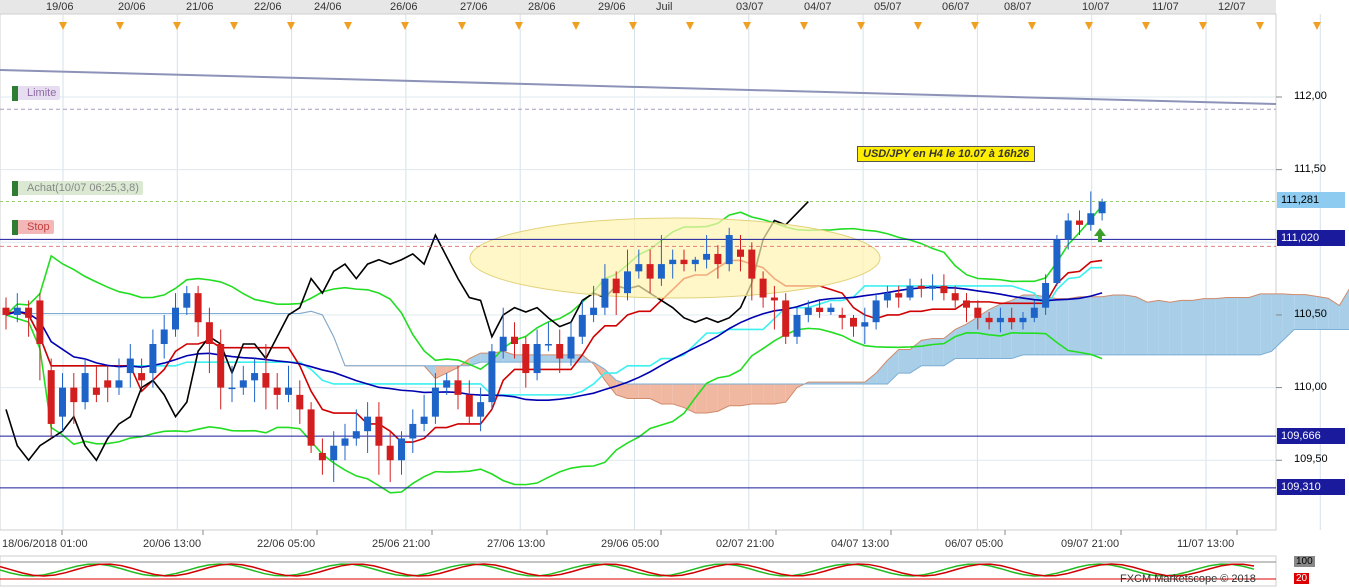 This screenshot has height=588, width=1349. I want to click on top-date-label: 20/06, so click(132, 7).